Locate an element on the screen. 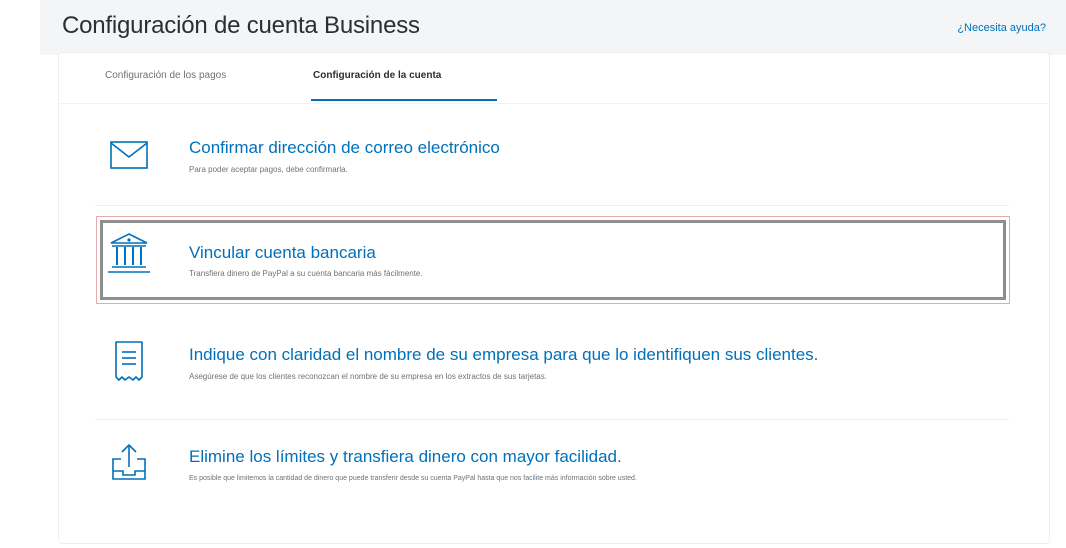 This screenshot has height=548, width=1066. highlight-box-inner is located at coordinates (553, 260).